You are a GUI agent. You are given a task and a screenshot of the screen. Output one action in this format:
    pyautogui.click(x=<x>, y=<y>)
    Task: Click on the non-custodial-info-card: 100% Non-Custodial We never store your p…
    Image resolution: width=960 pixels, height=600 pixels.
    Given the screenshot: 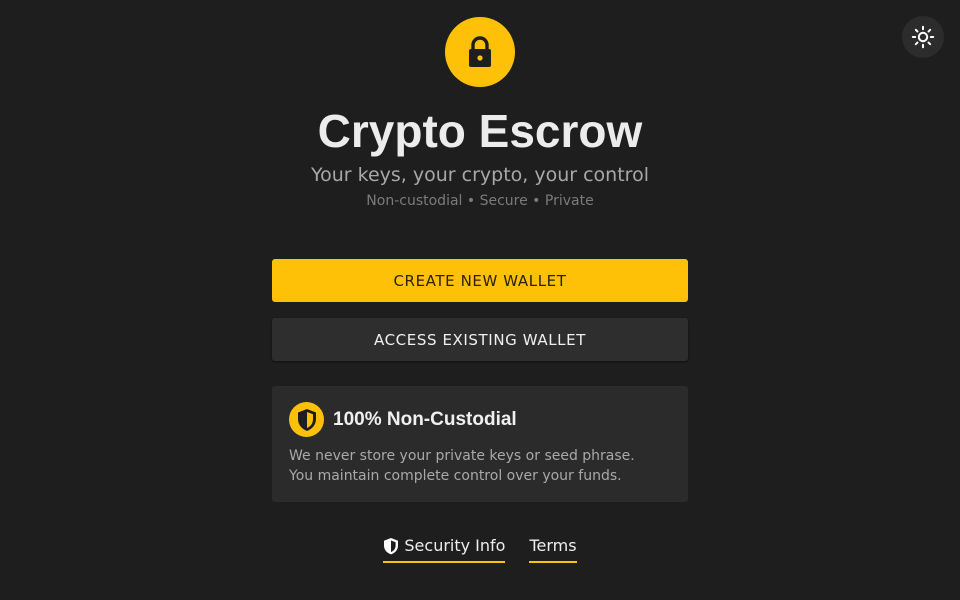 What is the action you would take?
    pyautogui.click(x=480, y=444)
    